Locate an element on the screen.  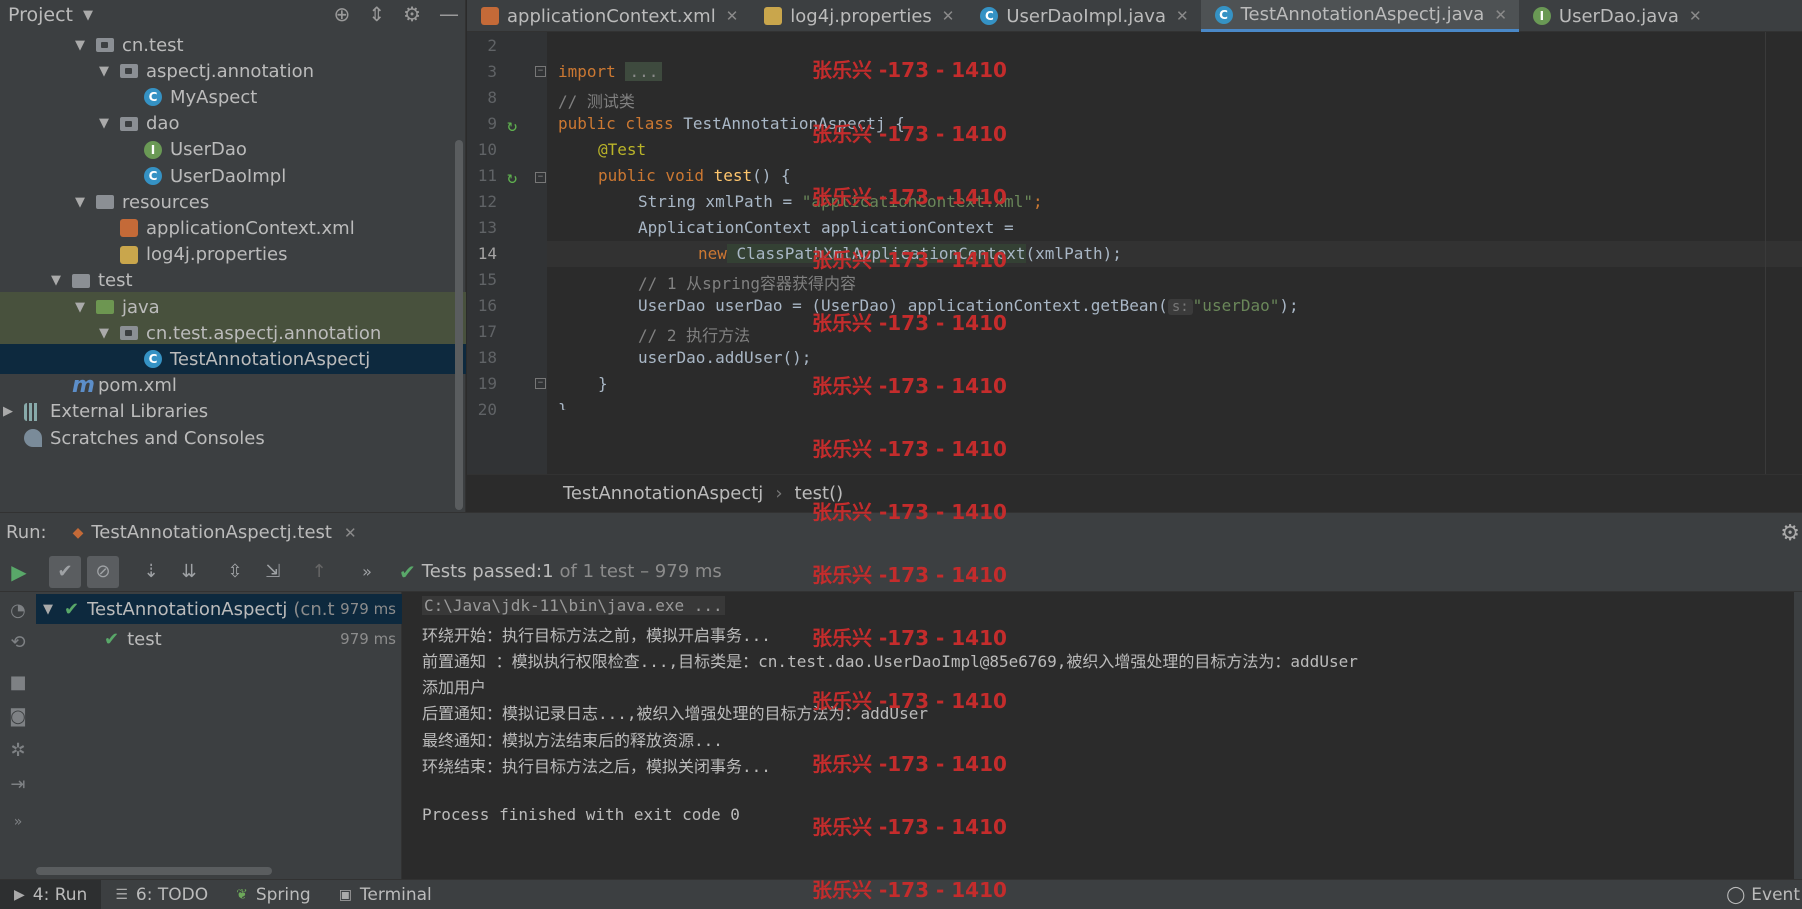
console-scrollbar is located at coordinates (1798, 735).